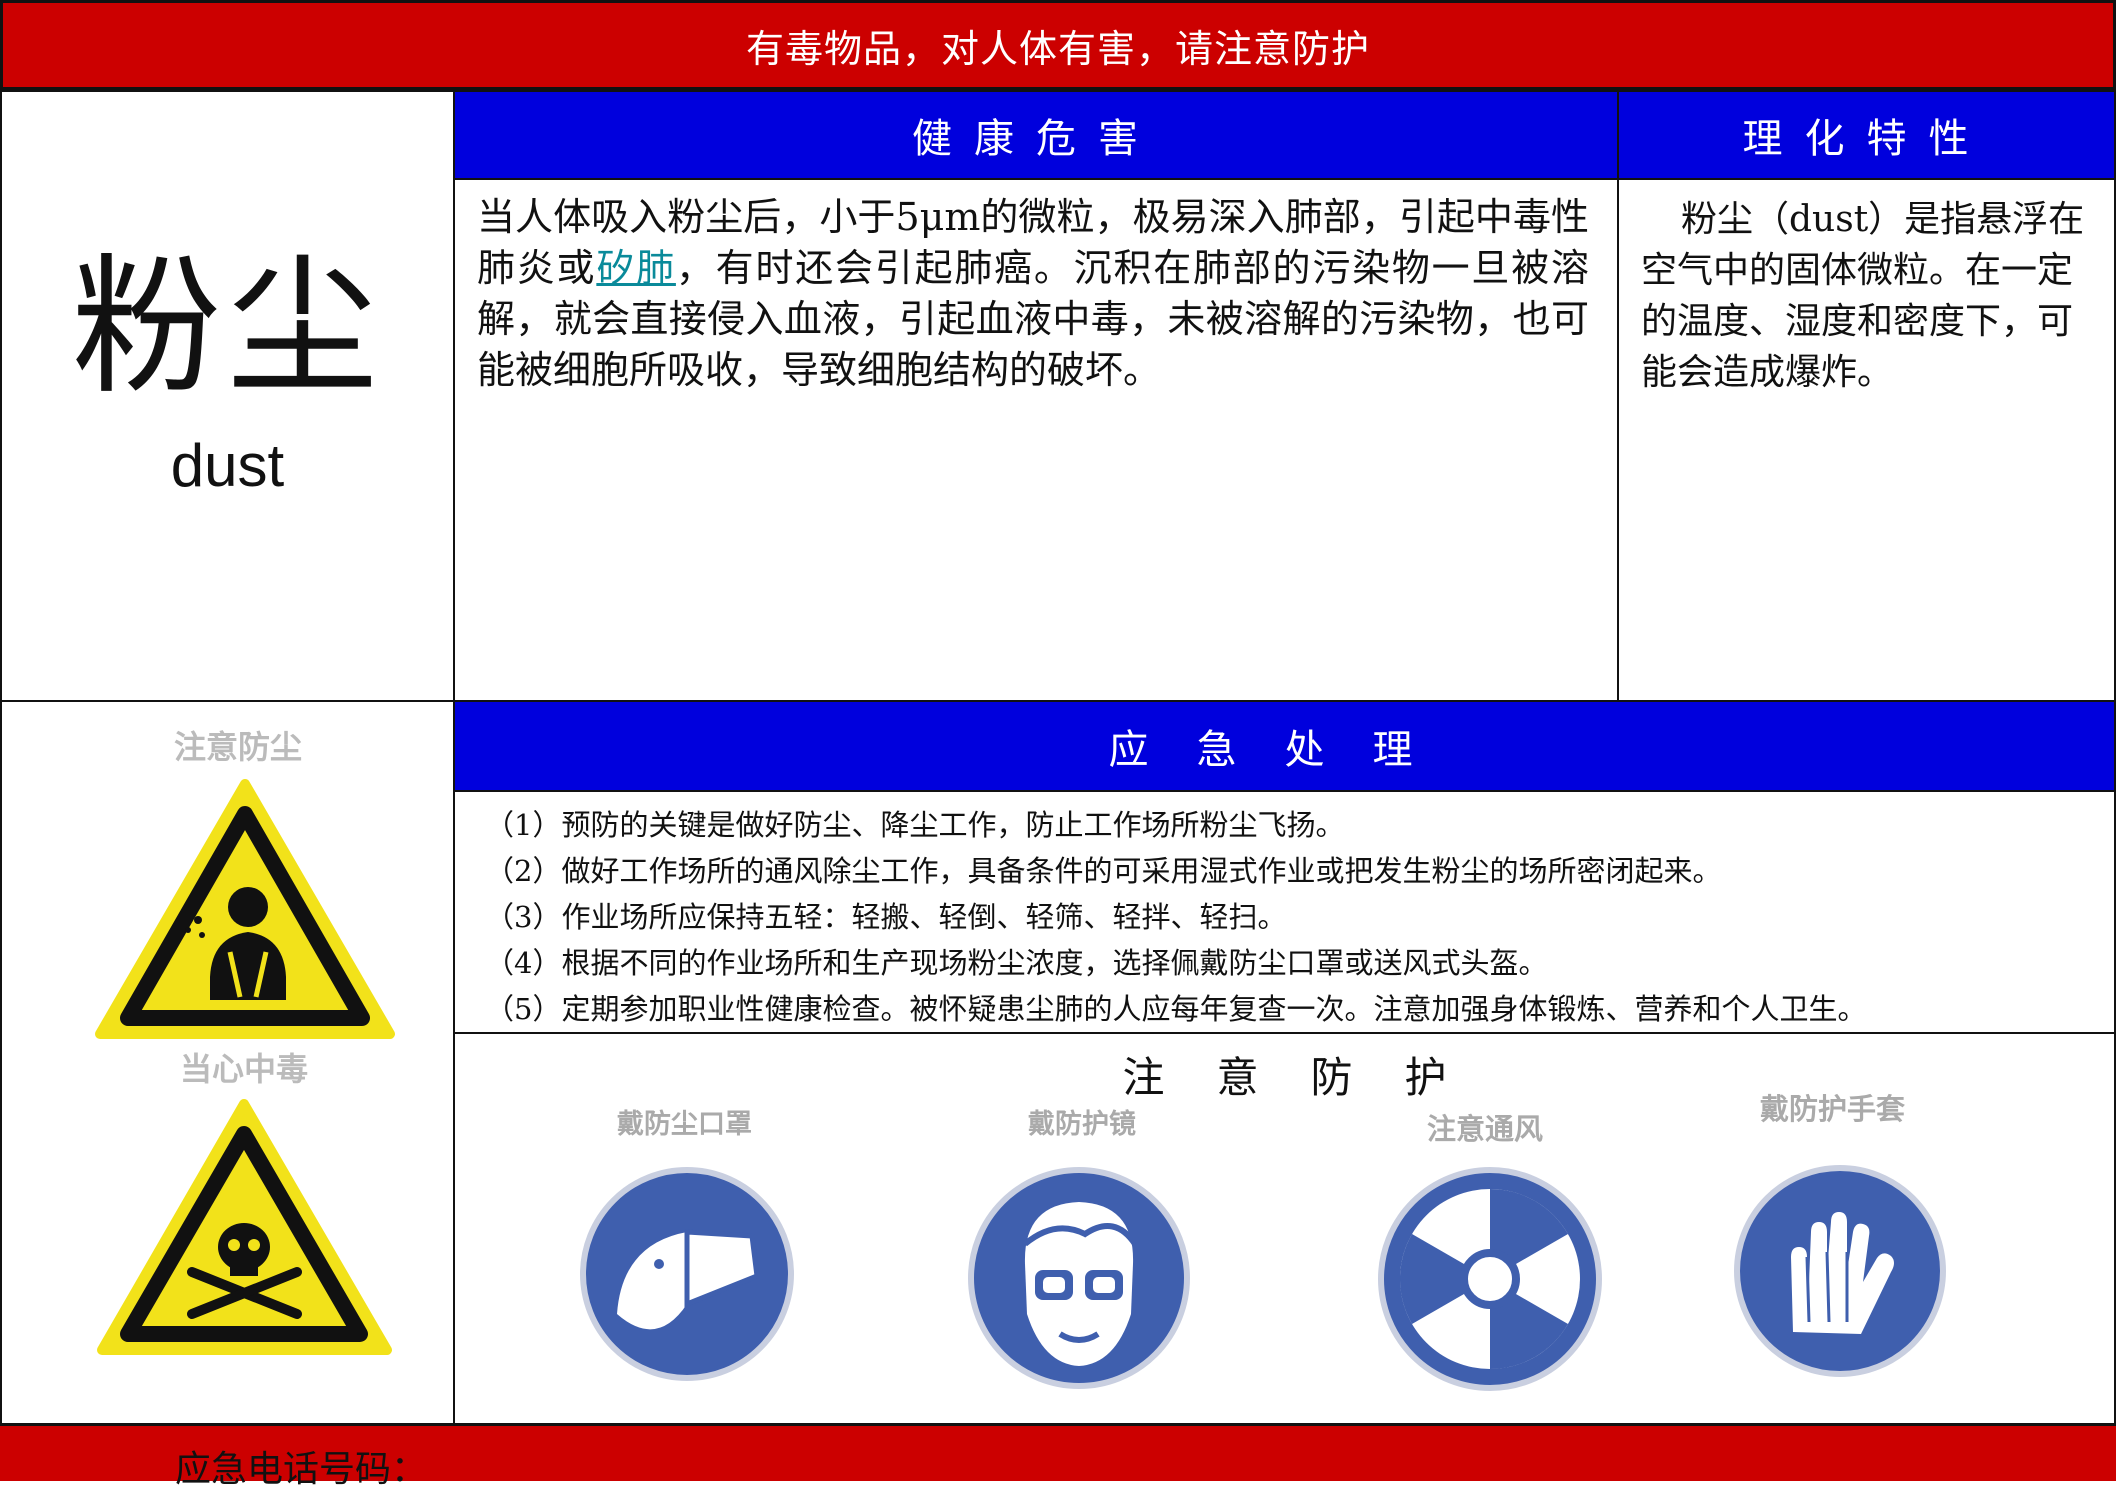  I want to click on protection-sign-label: 注意通风, so click(1485, 1129).